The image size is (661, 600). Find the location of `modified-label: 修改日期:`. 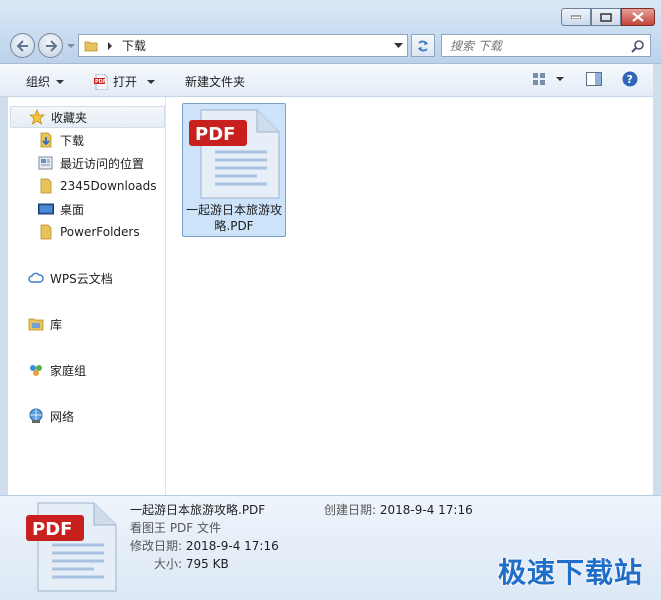

modified-label: 修改日期: is located at coordinates (156, 546).